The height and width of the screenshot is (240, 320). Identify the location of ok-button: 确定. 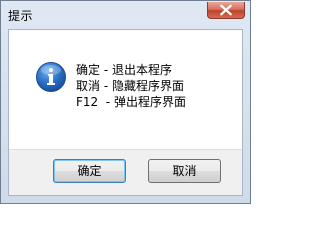
(89, 171).